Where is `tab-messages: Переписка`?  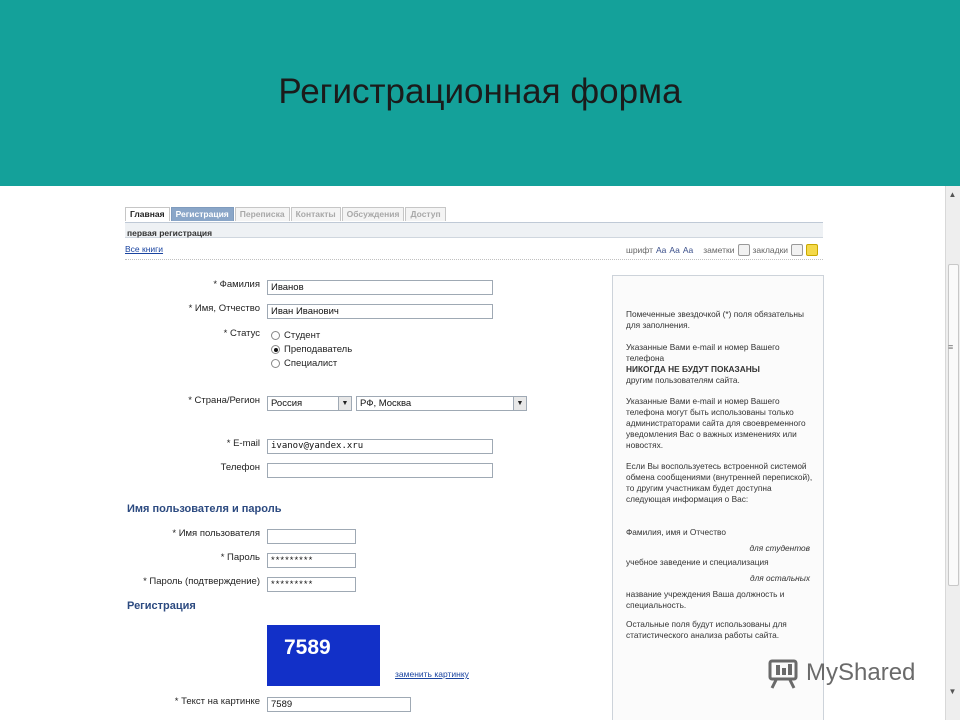 tab-messages: Переписка is located at coordinates (262, 214).